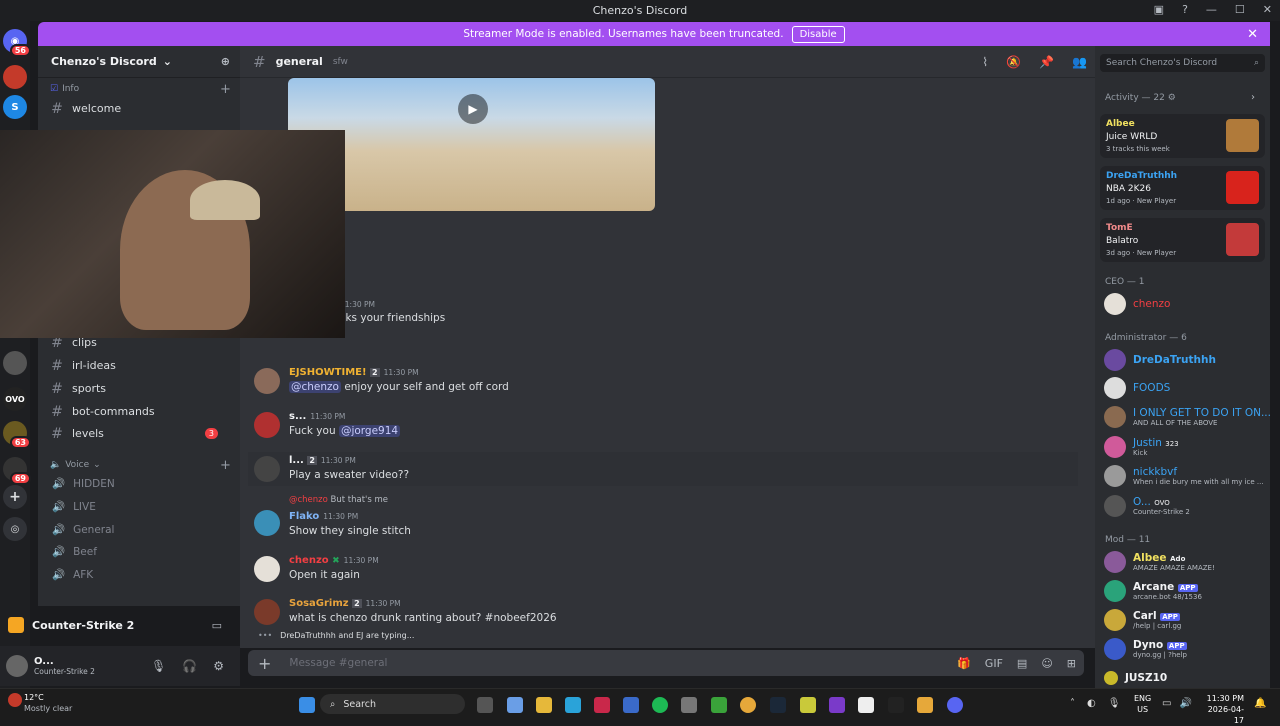 The image size is (1280, 726). What do you see at coordinates (15, 497) in the screenshot?
I see `add-server-icon: +` at bounding box center [15, 497].